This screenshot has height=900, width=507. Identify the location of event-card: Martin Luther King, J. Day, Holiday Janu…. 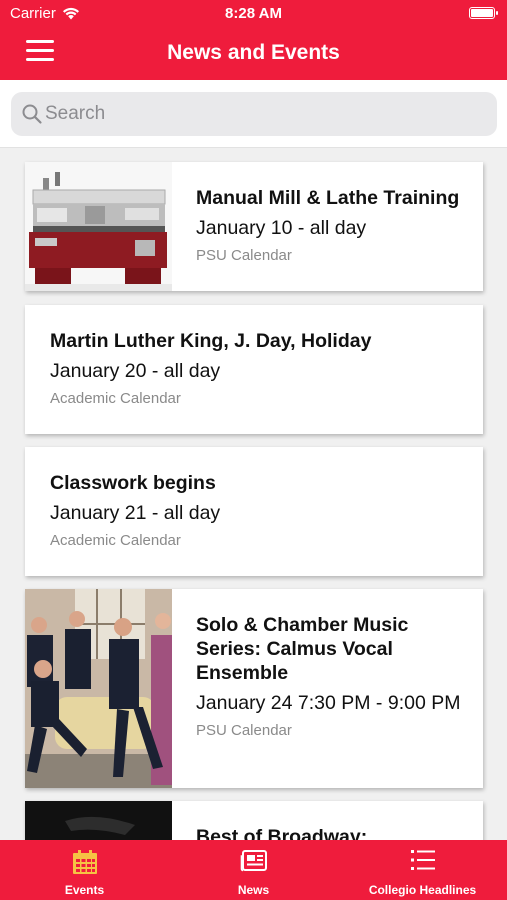
(254, 369).